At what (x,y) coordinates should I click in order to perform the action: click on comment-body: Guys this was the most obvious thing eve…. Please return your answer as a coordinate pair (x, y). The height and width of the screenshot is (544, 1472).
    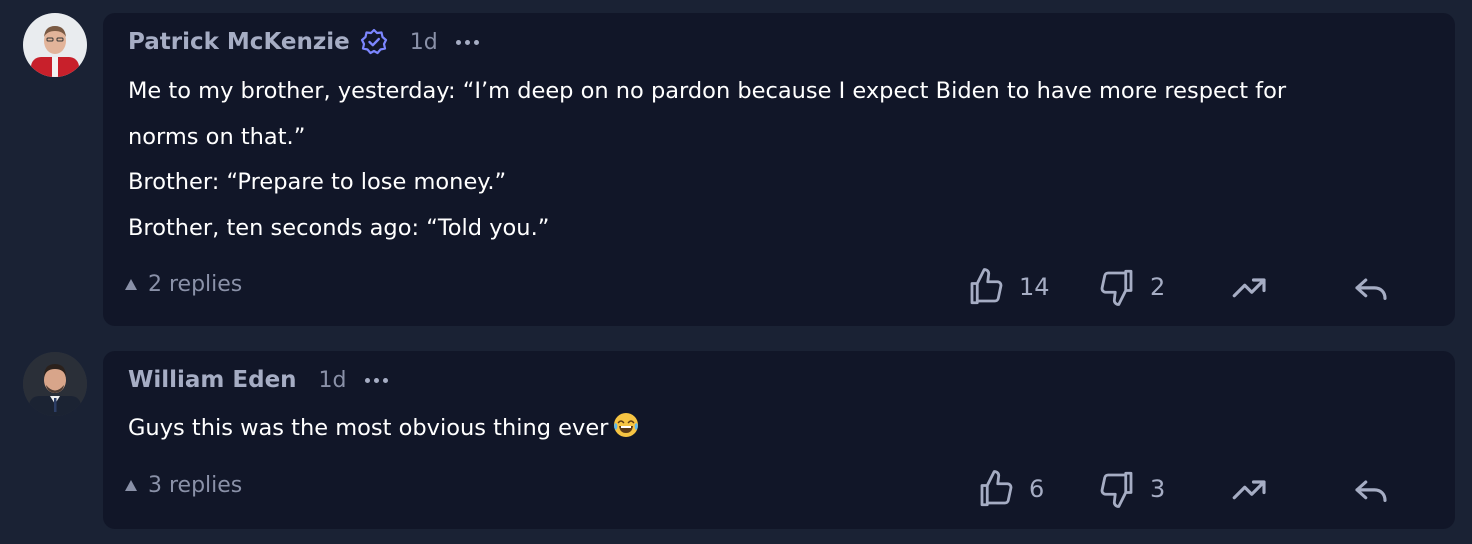
    Looking at the image, I should click on (776, 429).